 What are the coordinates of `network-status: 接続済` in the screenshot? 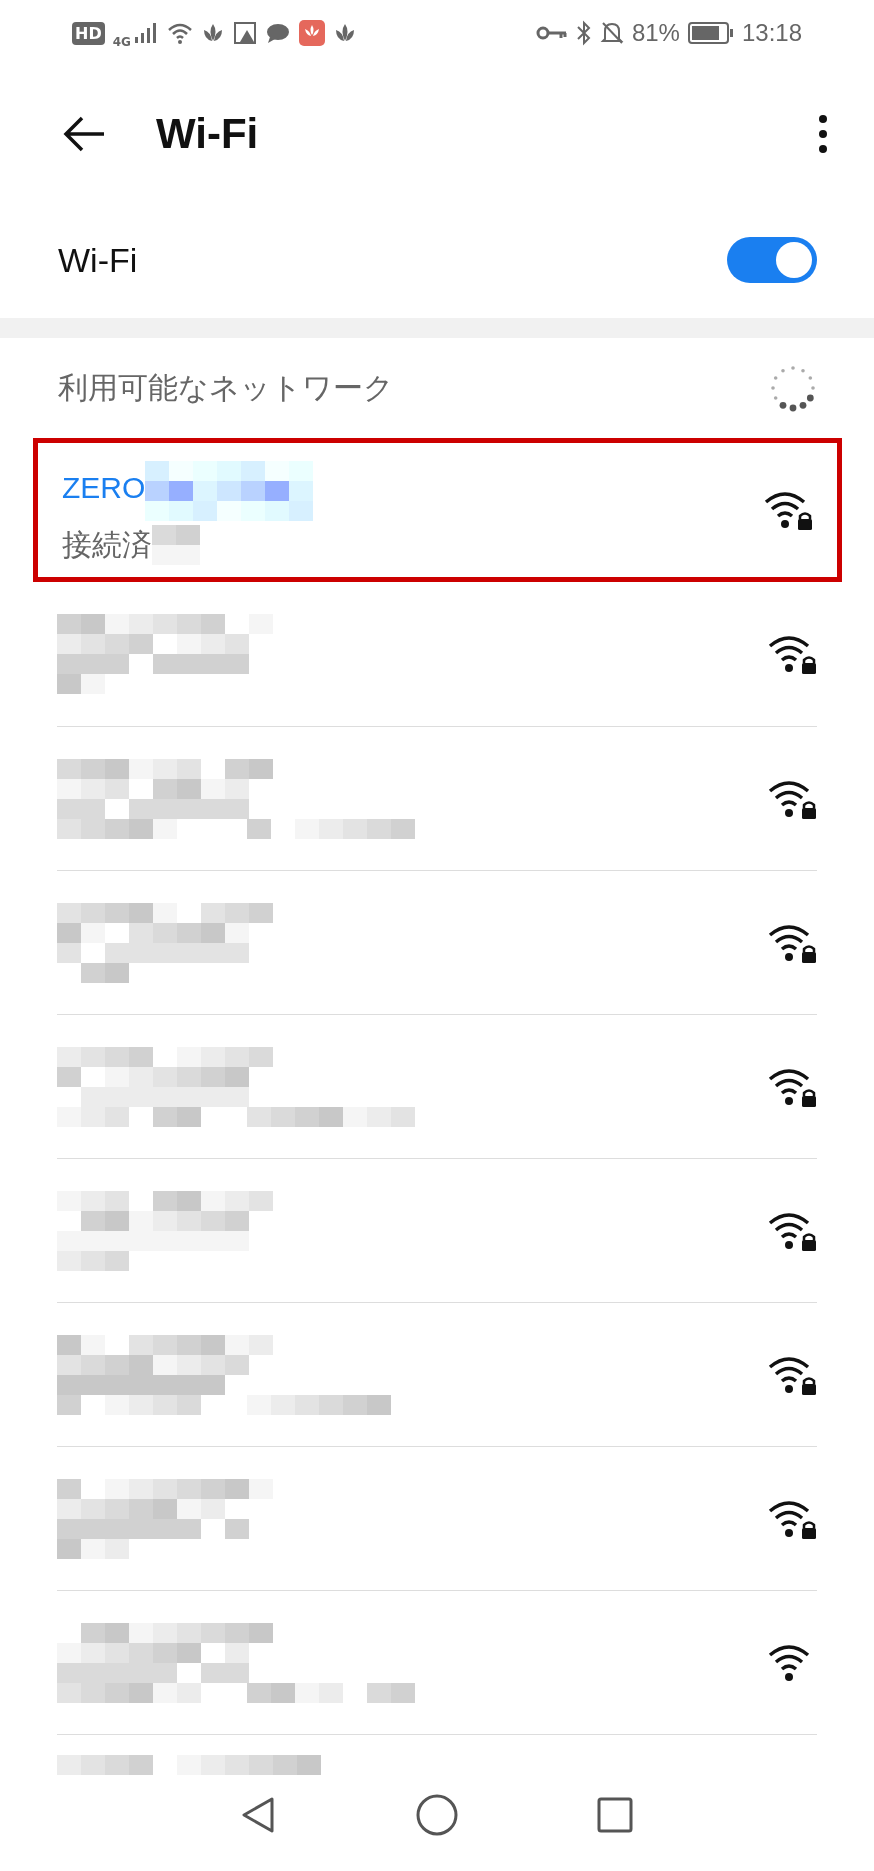 It's located at (107, 544).